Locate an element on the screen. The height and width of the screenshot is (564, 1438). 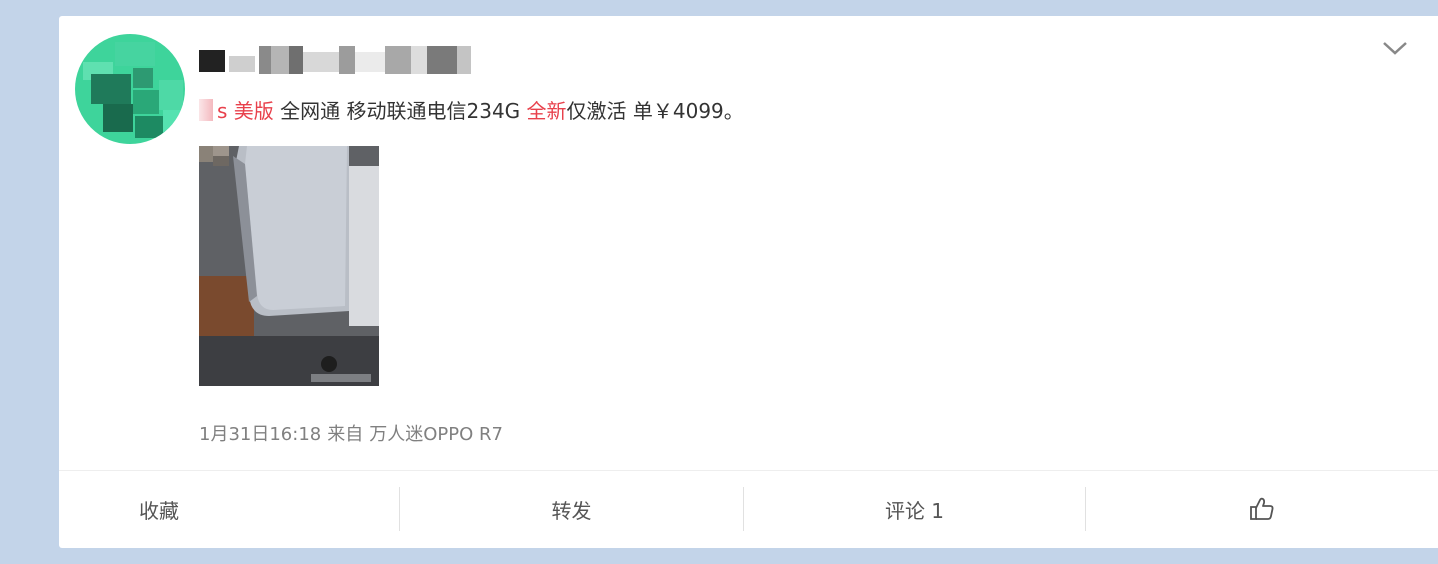
post-text: s 美版 全网通 移动联通电信234G 全新仅激活 单￥4099。 is located at coordinates (471, 111).